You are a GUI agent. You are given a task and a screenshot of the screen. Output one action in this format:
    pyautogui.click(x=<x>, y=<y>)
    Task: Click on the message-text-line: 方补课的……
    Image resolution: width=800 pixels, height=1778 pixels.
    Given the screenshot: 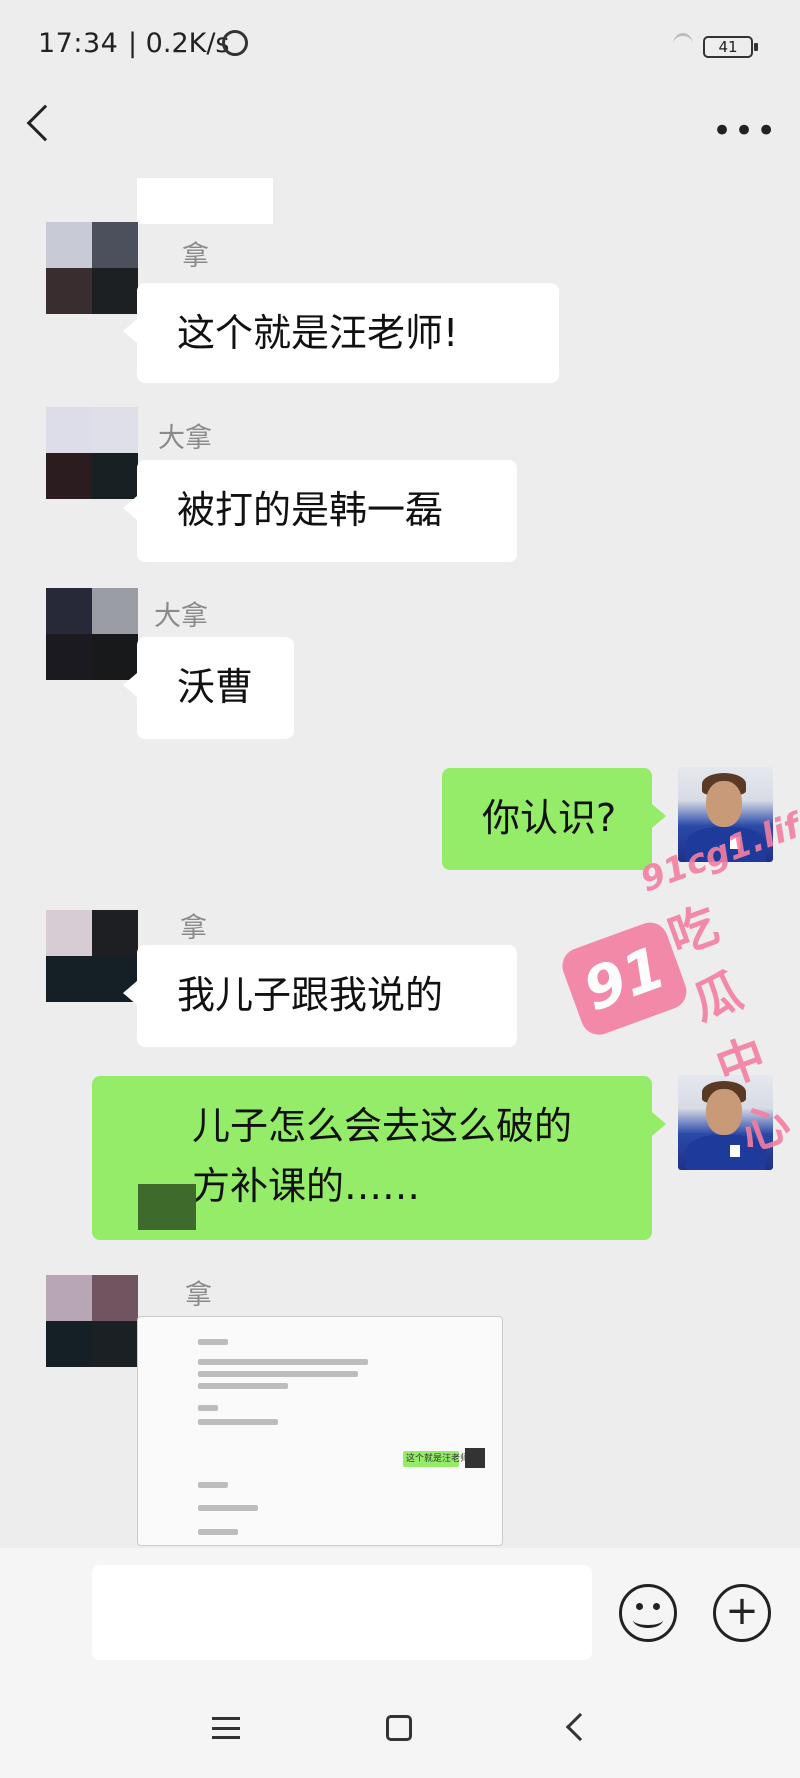 What is the action you would take?
    pyautogui.click(x=306, y=1186)
    